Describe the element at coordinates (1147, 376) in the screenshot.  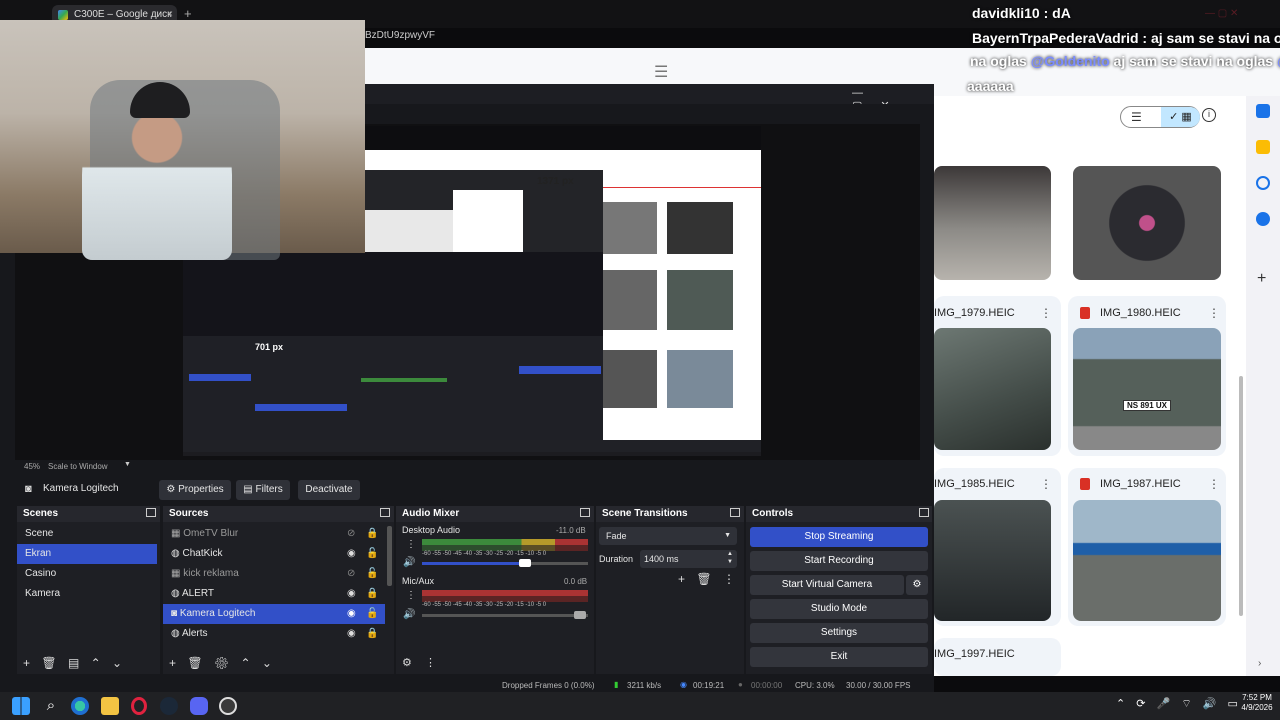
I see `file-card: IMG_1980.HEIC ⋮ NS 891 UX` at that location.